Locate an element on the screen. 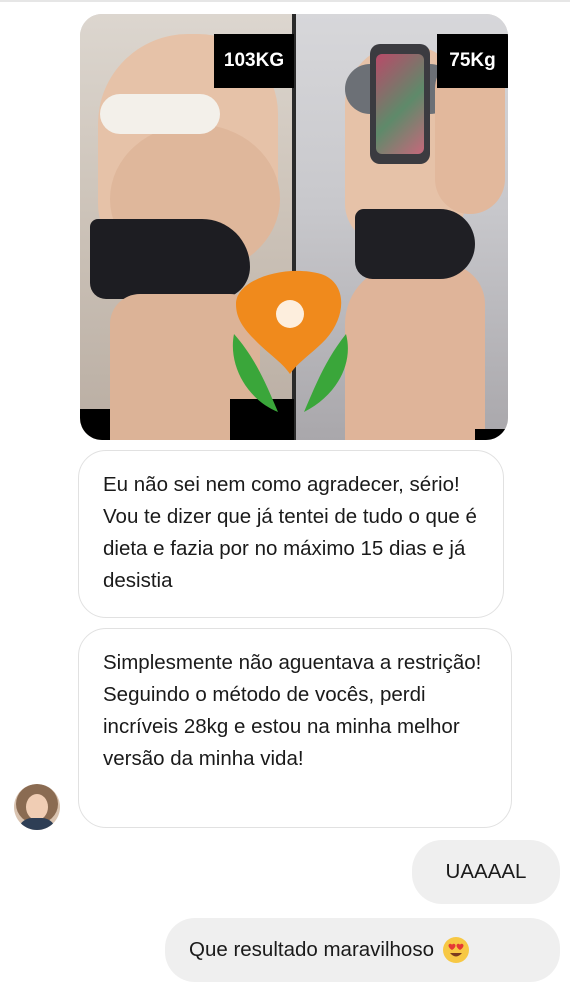  outgoing-message: Que resultado maravilhoso is located at coordinates (362, 950).